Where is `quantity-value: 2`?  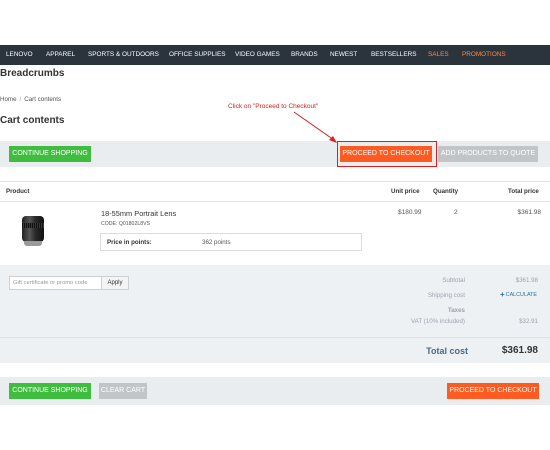
quantity-value: 2 is located at coordinates (456, 212).